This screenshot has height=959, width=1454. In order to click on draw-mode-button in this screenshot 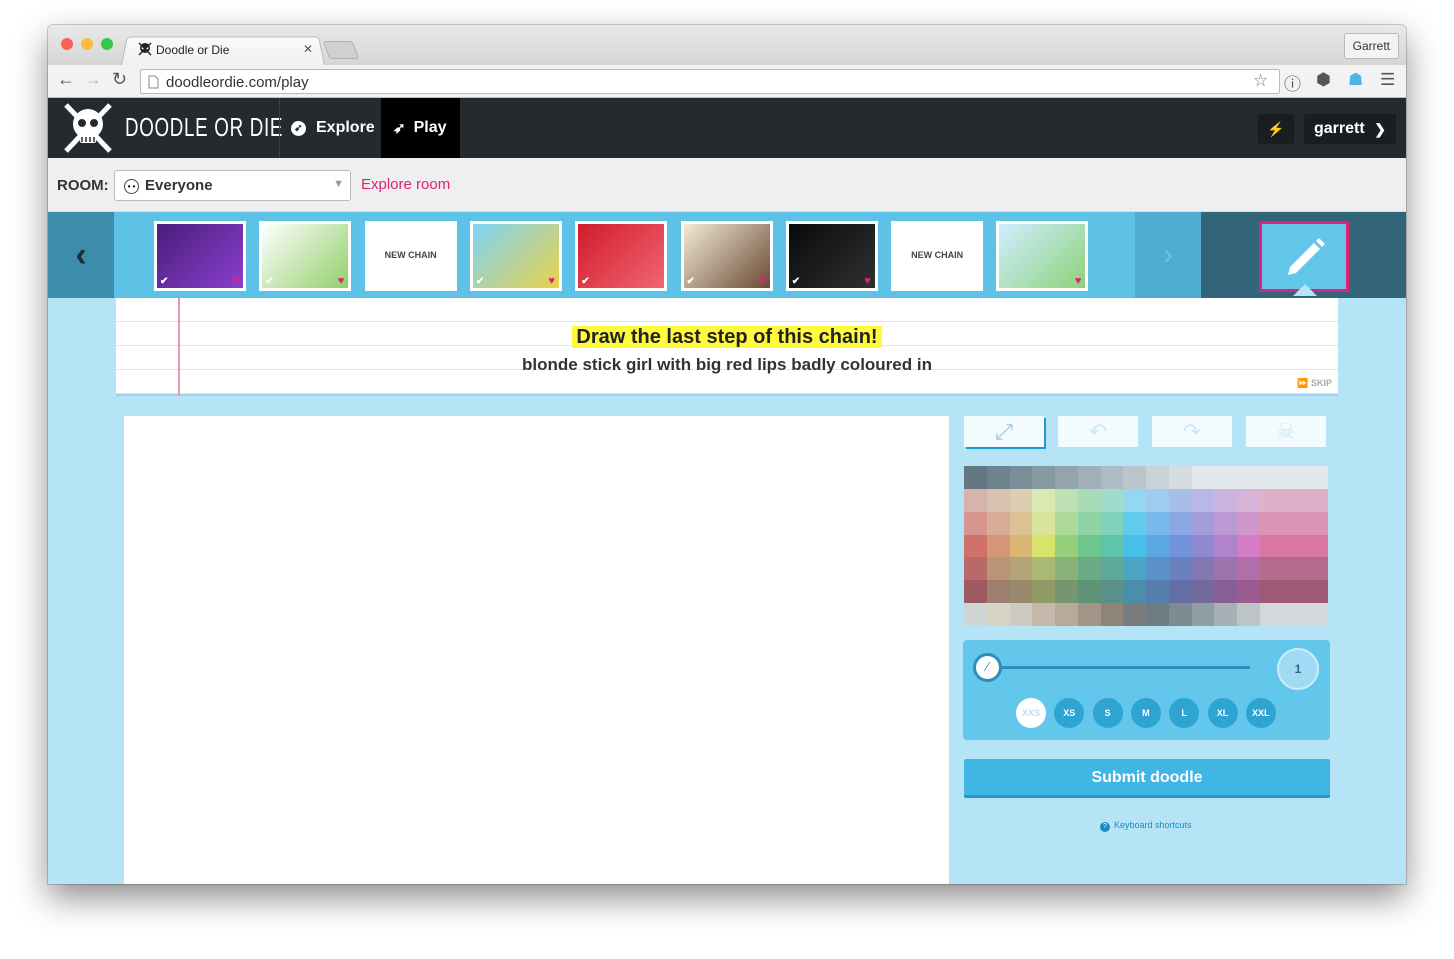, I will do `click(1304, 256)`.